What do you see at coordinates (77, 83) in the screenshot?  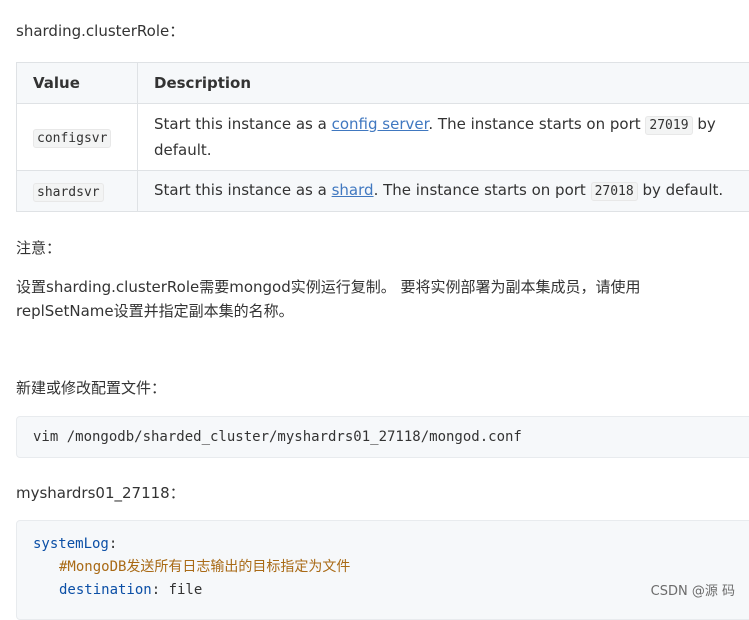 I see `table-header-value: Value` at bounding box center [77, 83].